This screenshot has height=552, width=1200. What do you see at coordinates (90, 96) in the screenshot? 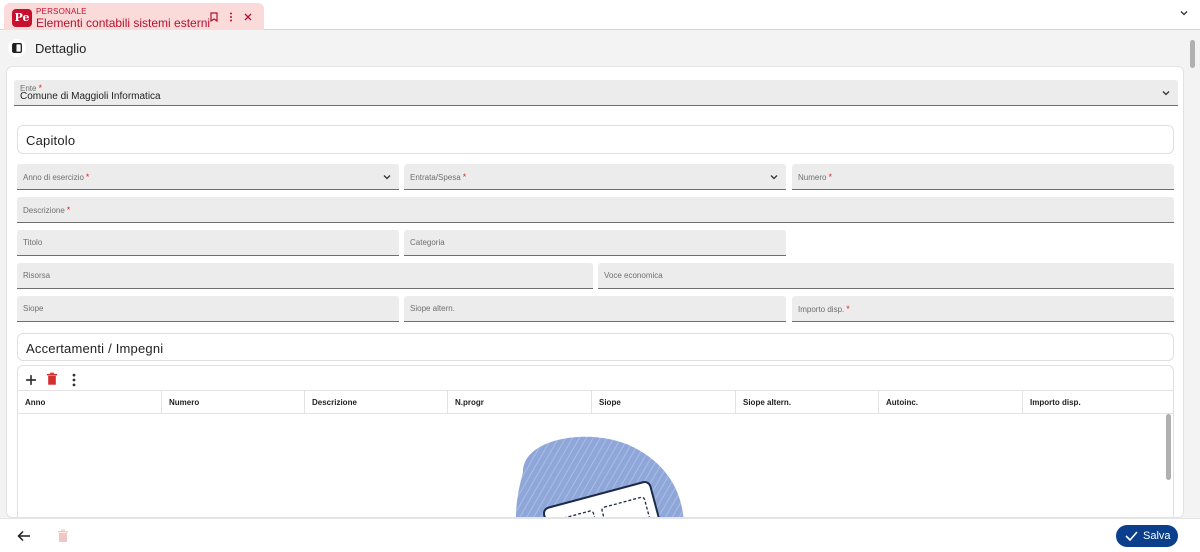
I see `ente-value: Comune di Maggioli Informatica` at bounding box center [90, 96].